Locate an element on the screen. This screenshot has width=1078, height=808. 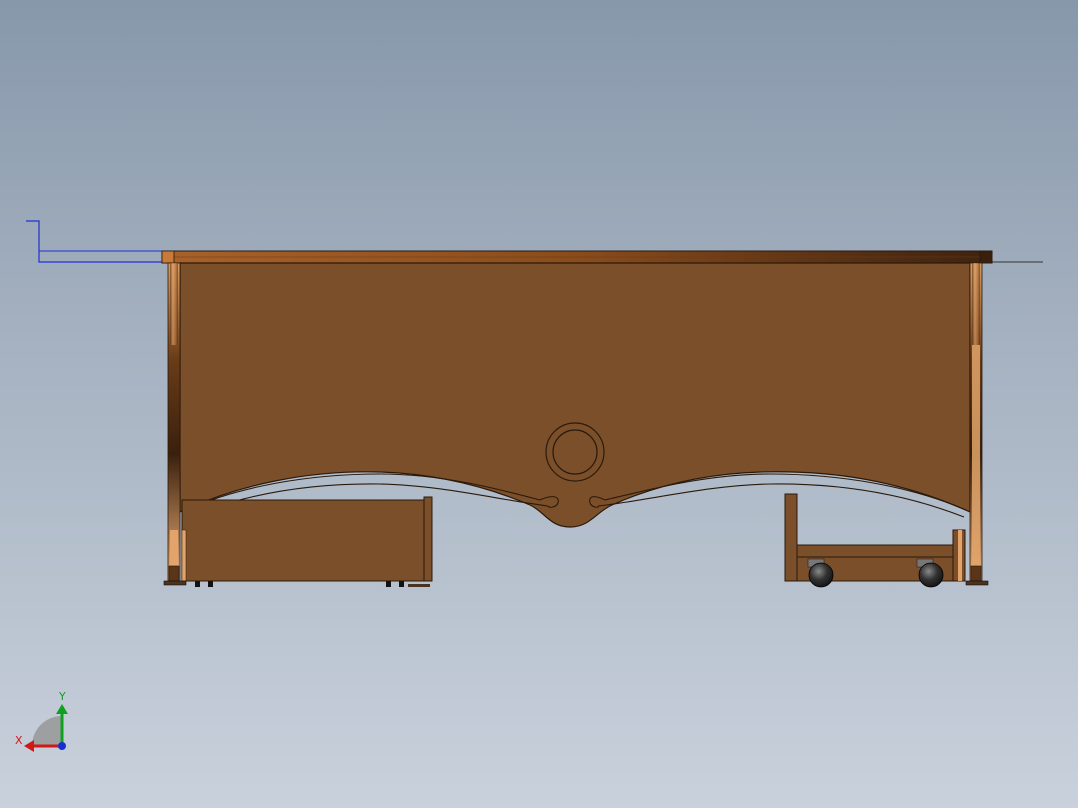
center-medallion is located at coordinates (575, 452).